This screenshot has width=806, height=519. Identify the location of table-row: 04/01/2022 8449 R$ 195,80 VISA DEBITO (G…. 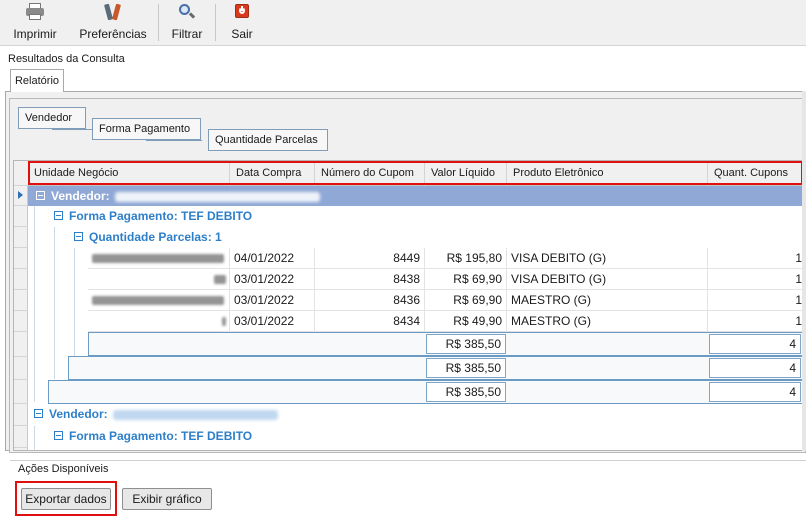
(446, 258).